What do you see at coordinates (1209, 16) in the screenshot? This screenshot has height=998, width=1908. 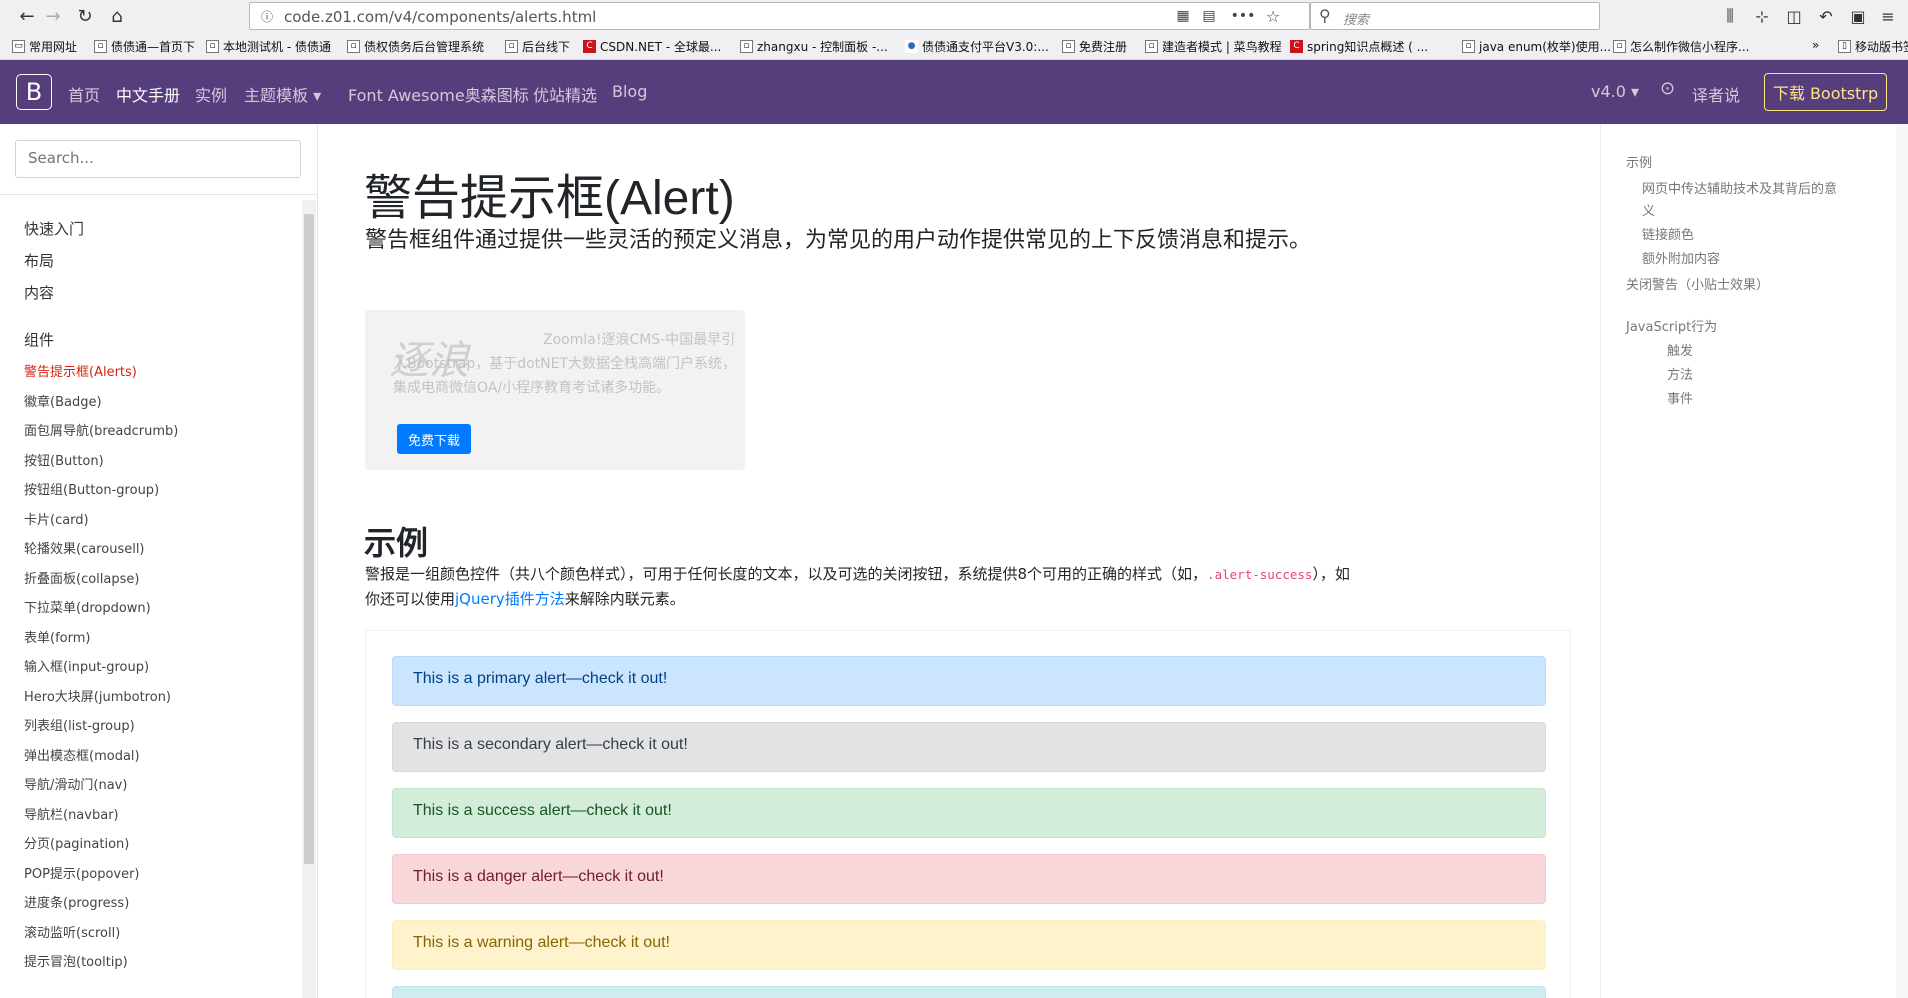 I see `reader-view-icon: ▤` at bounding box center [1209, 16].